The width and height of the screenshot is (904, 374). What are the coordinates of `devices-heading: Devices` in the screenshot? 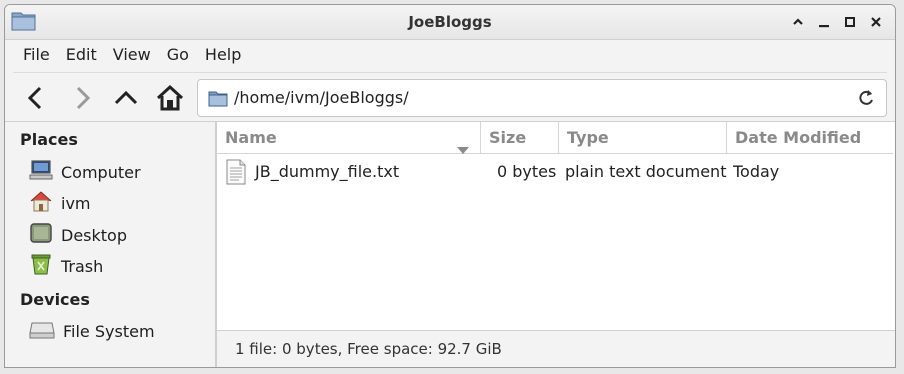 It's located at (55, 299).